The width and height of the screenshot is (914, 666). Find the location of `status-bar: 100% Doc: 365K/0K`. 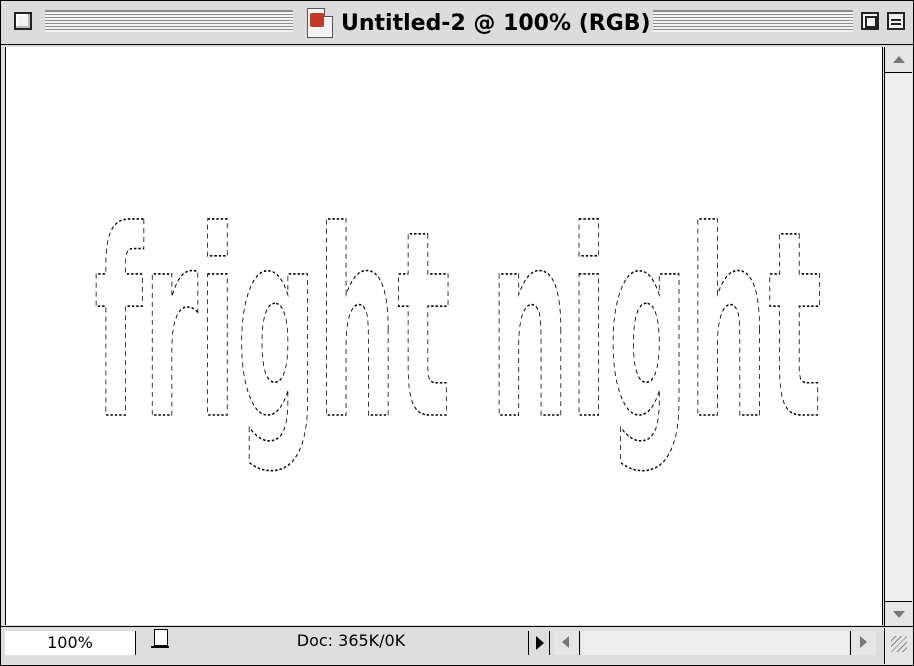

status-bar: 100% Doc: 365K/0K is located at coordinates (457, 645).